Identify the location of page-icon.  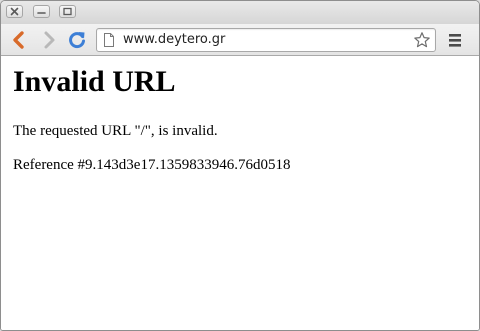
(109, 40).